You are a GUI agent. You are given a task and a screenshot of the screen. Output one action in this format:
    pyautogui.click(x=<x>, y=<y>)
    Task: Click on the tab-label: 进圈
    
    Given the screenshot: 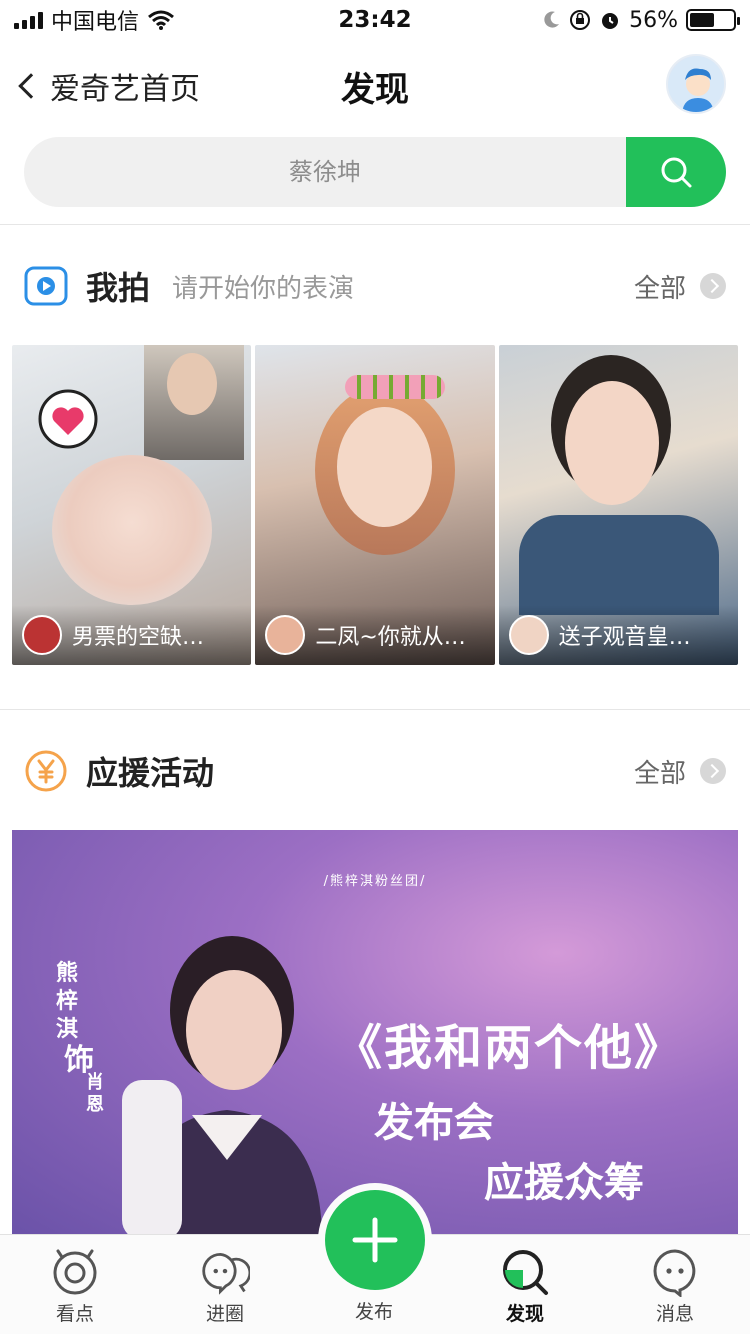 What is the action you would take?
    pyautogui.click(x=224, y=1314)
    